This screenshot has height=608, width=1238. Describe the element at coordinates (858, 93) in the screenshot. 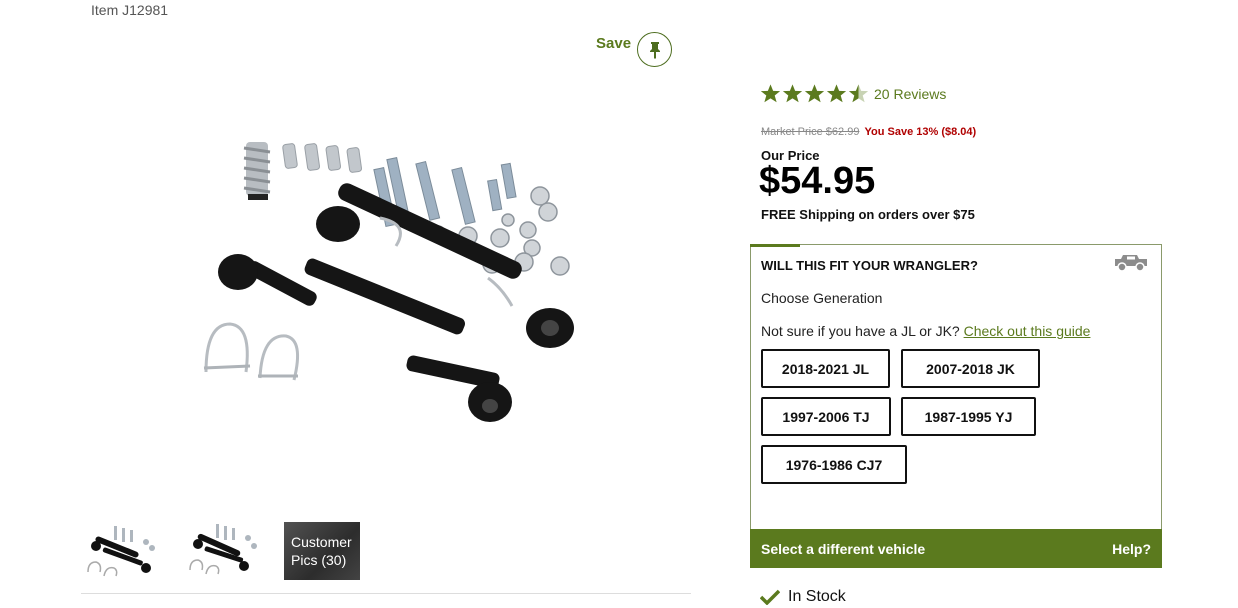

I see `half-star-icon` at that location.